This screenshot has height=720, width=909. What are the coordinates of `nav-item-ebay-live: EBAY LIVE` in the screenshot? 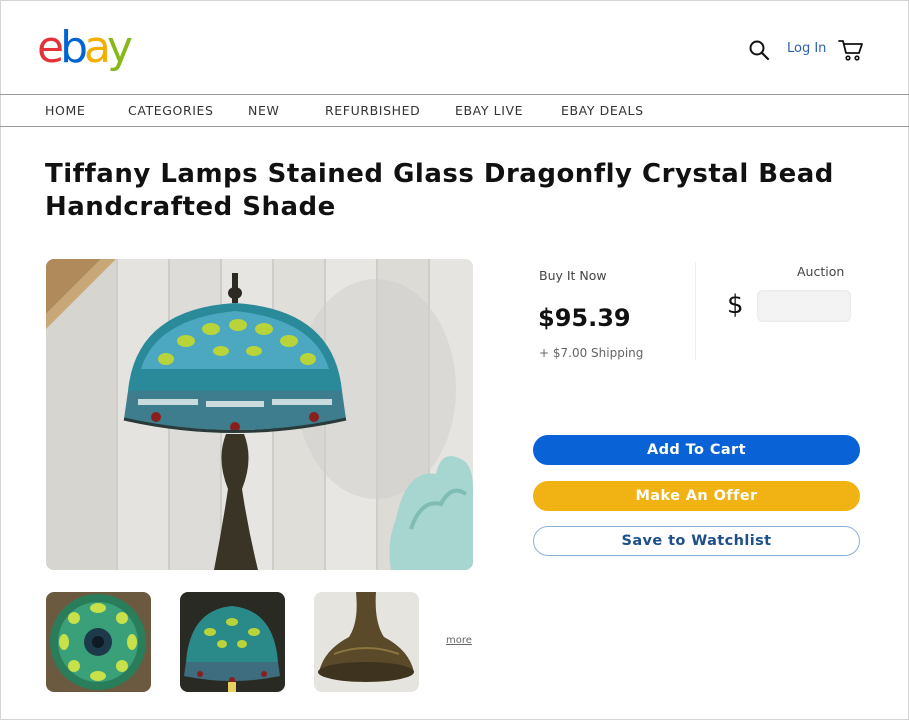 It's located at (489, 110).